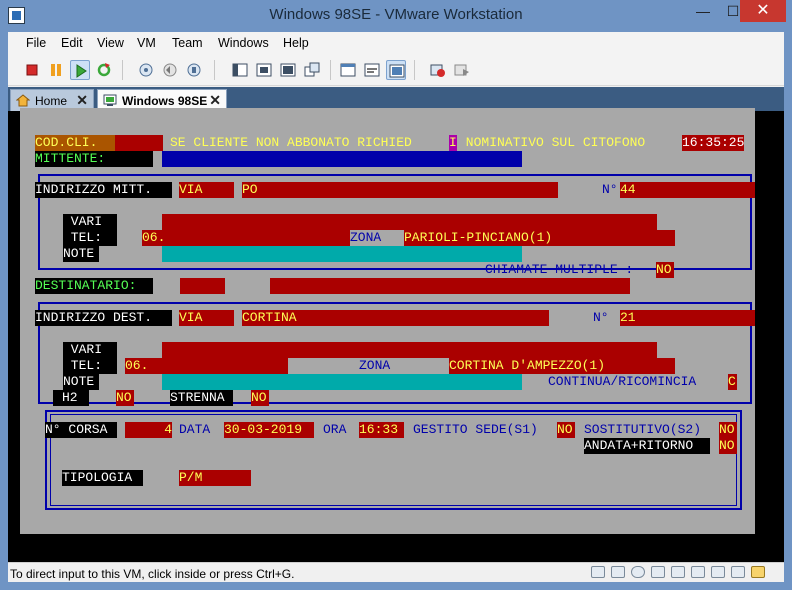 This screenshot has height=590, width=792. Describe the element at coordinates (728, 446) in the screenshot. I see `andata-ritorno-field: NO` at that location.